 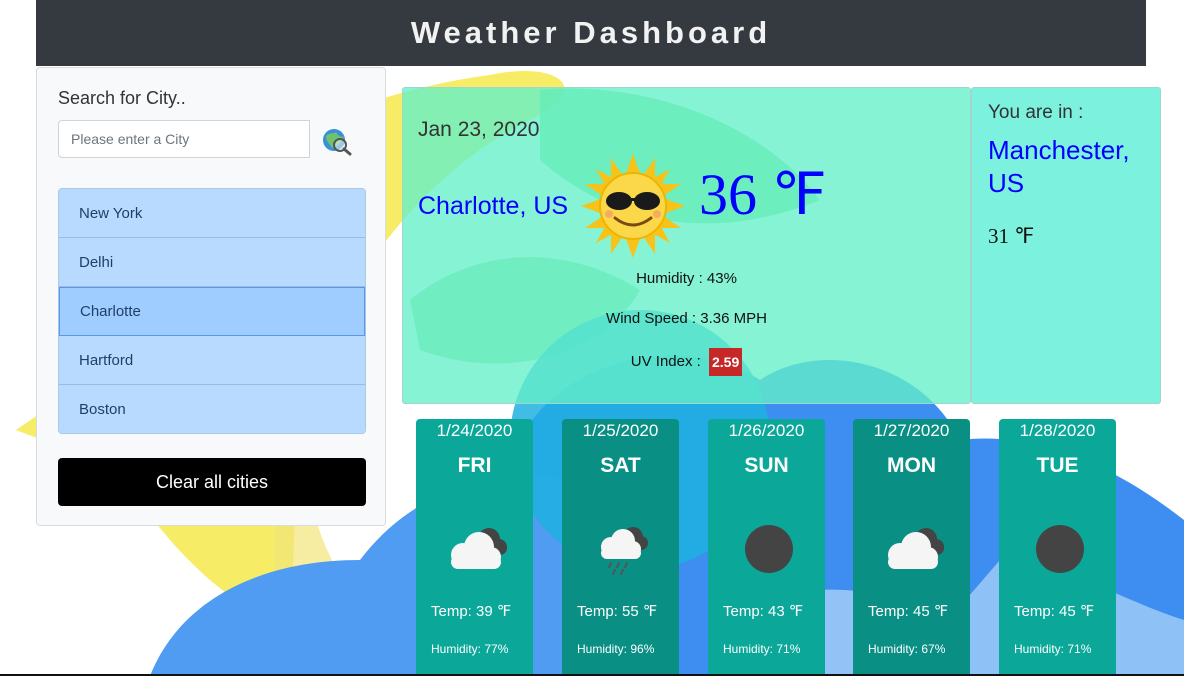 What do you see at coordinates (907, 649) in the screenshot?
I see `forecast-humidity: Humidity: 67%` at bounding box center [907, 649].